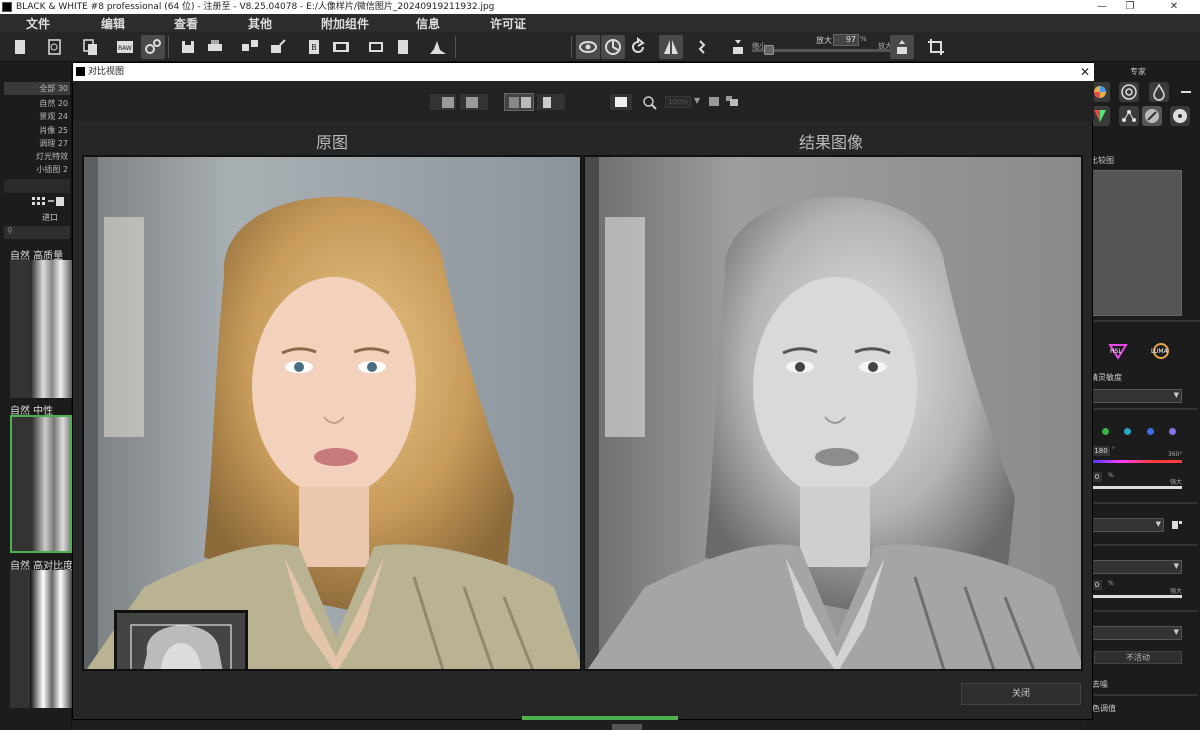  I want to click on collapse-icon, so click(1186, 92).